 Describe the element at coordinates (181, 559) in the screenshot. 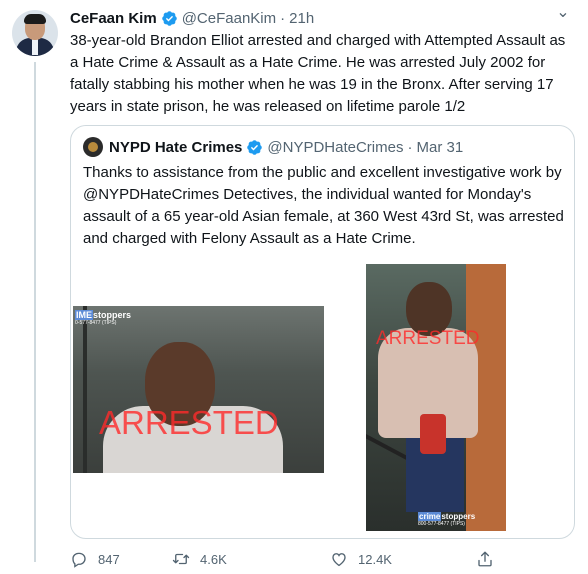

I see `retweet-icon` at that location.